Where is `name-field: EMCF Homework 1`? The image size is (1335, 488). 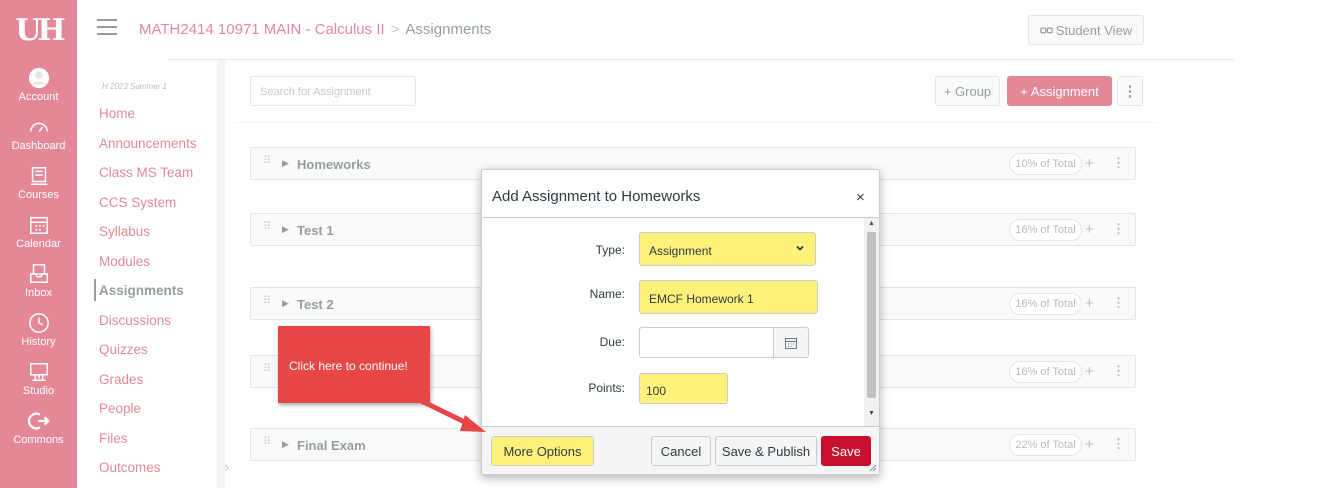
name-field: EMCF Homework 1 is located at coordinates (728, 297).